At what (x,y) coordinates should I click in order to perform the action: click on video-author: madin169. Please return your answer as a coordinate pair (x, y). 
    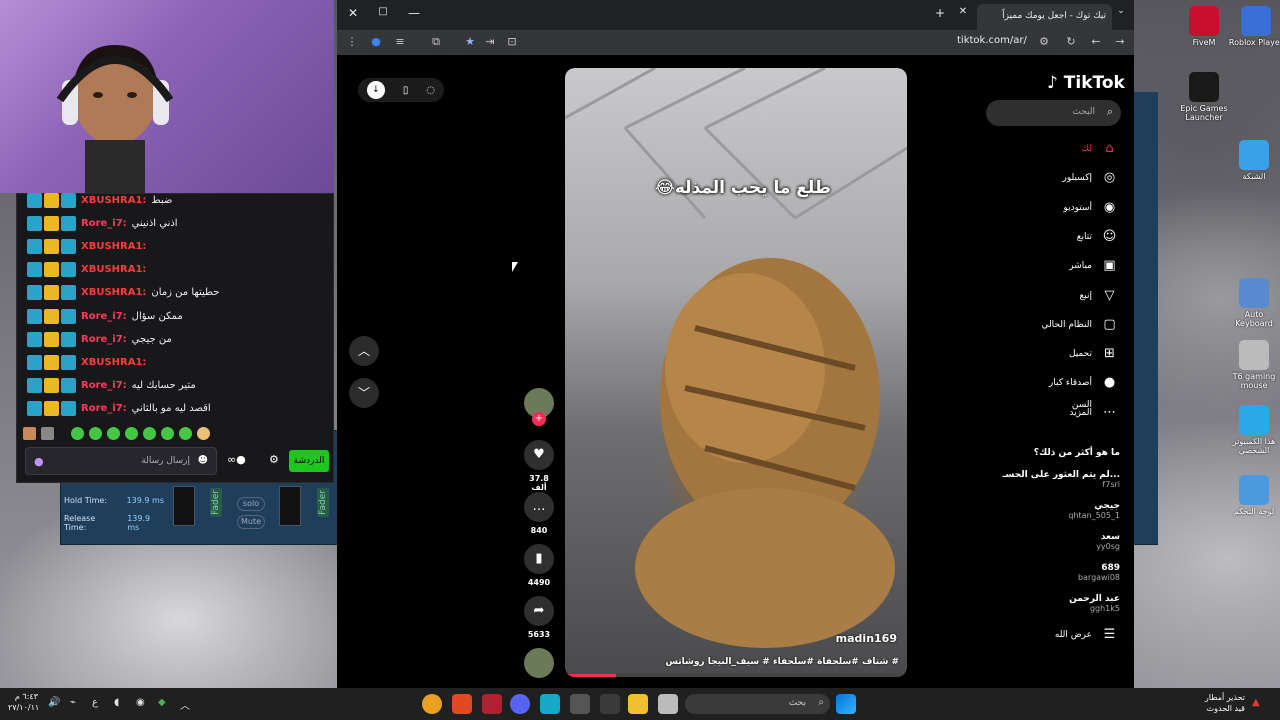
    Looking at the image, I should click on (866, 638).